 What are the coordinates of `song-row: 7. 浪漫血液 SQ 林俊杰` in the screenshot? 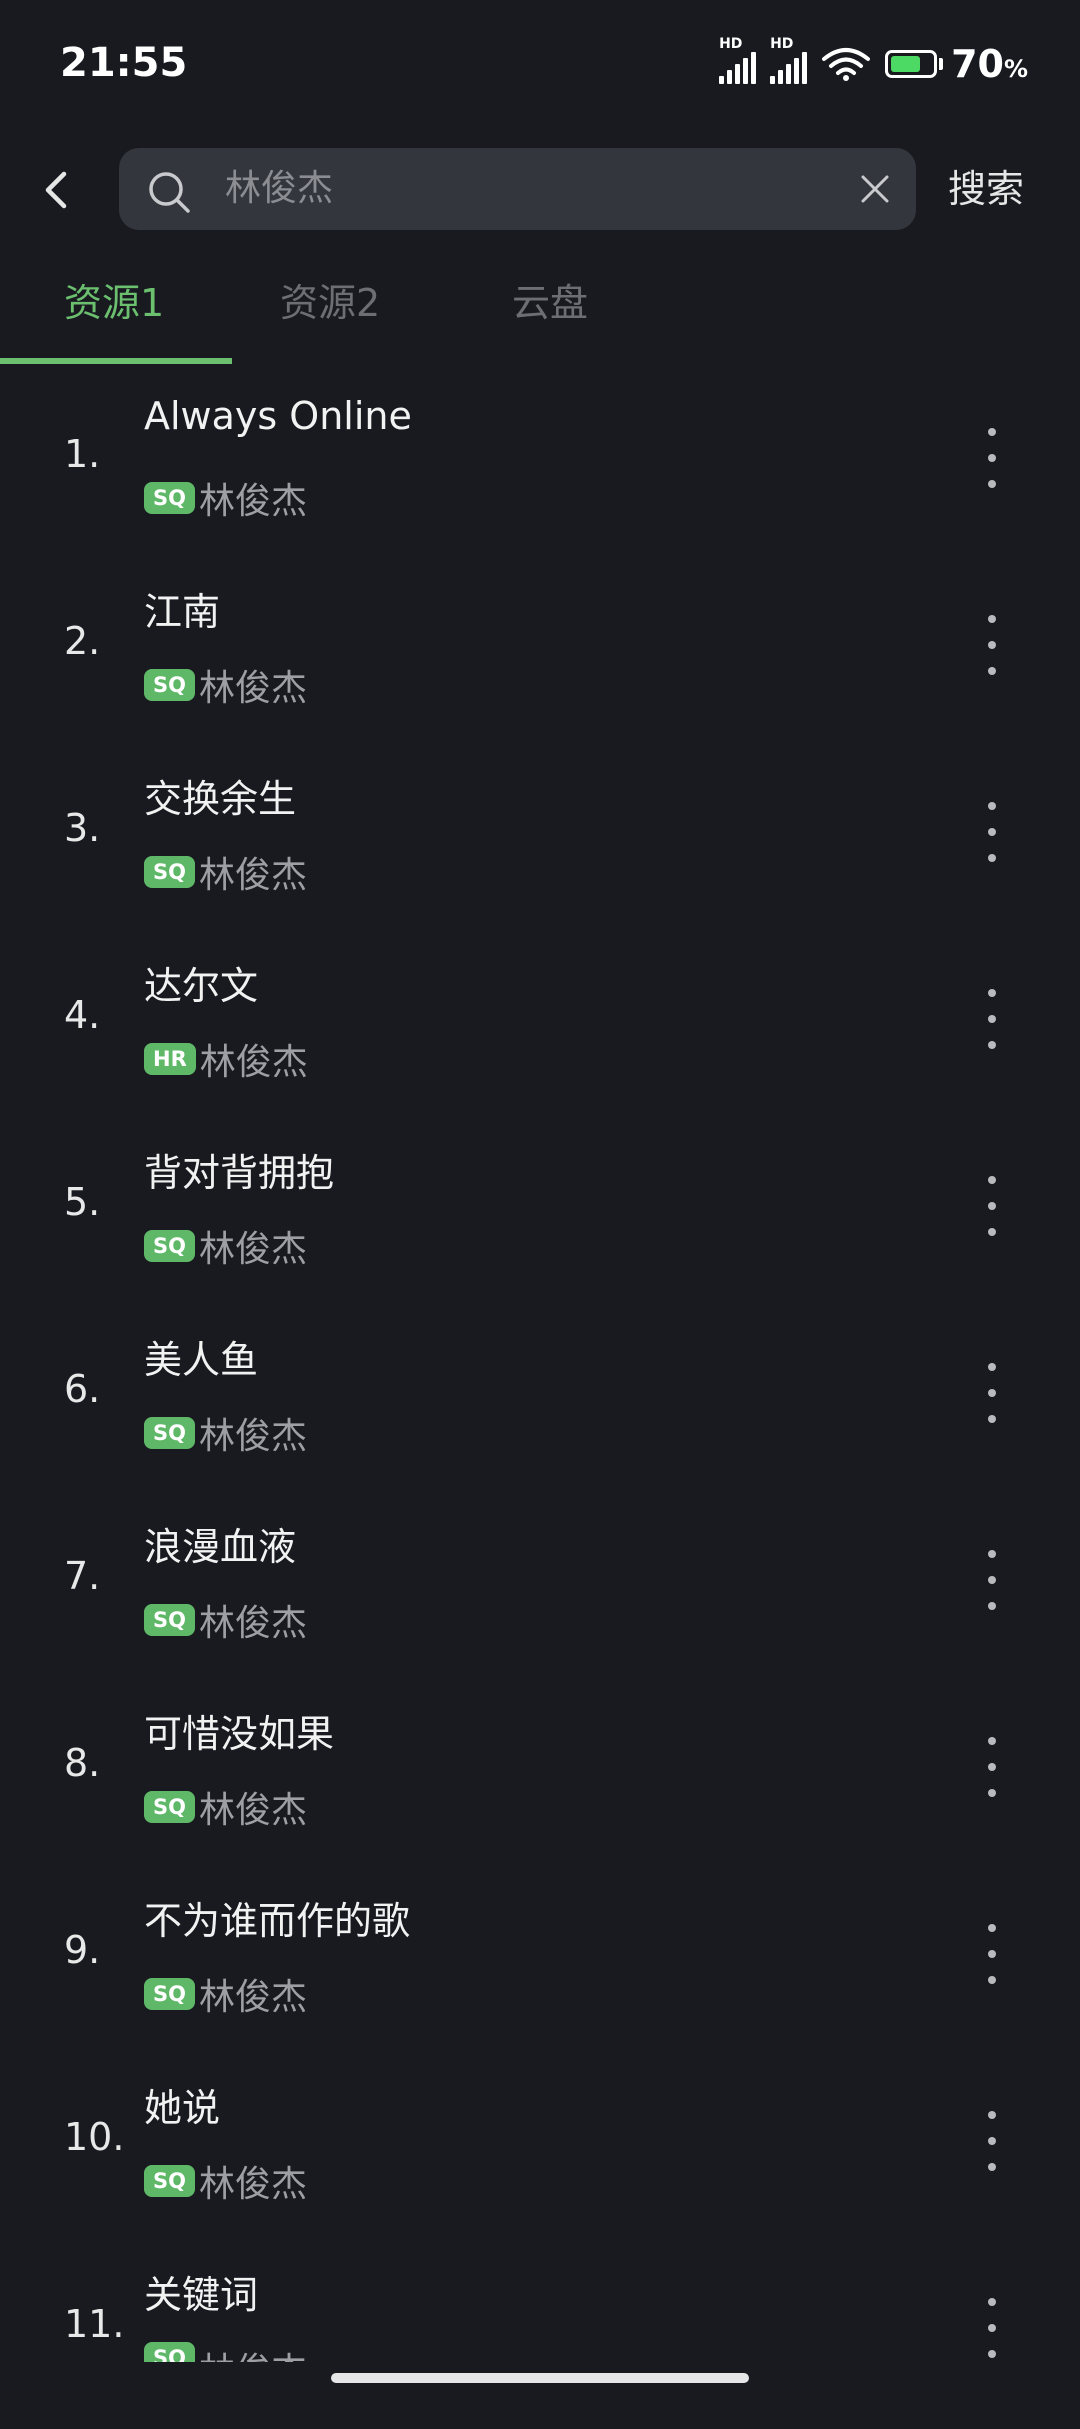 It's located at (540, 1587).